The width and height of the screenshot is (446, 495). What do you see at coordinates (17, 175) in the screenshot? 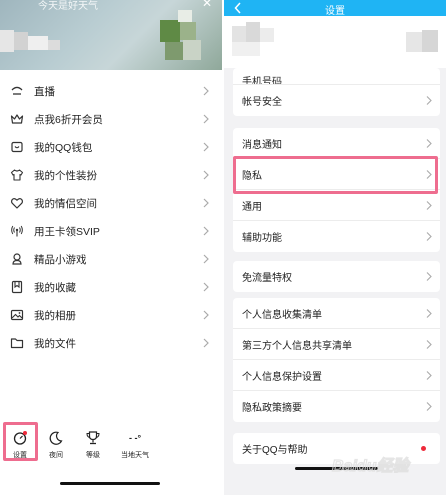
I see `shirt-icon` at bounding box center [17, 175].